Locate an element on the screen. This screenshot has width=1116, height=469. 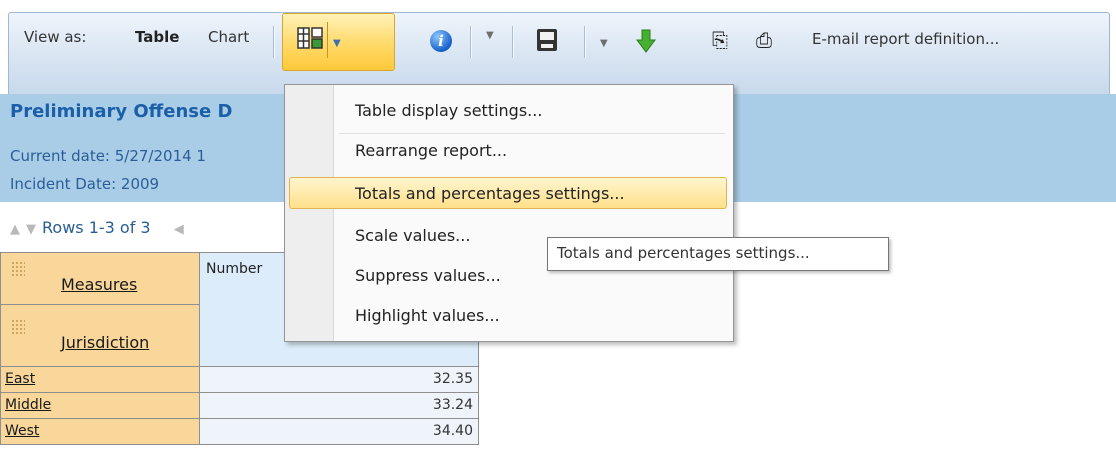
value-cell: 34.40 is located at coordinates (339, 431).